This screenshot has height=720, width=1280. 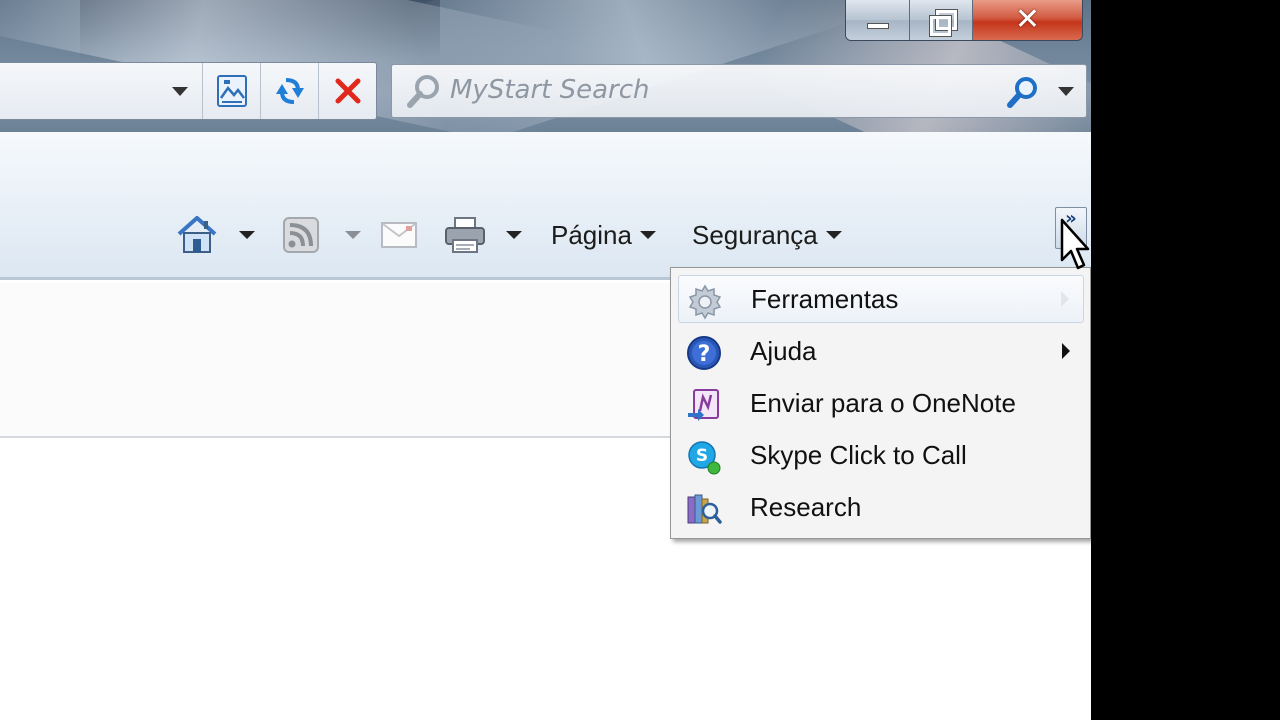 I want to click on refresh-icon, so click(x=289, y=91).